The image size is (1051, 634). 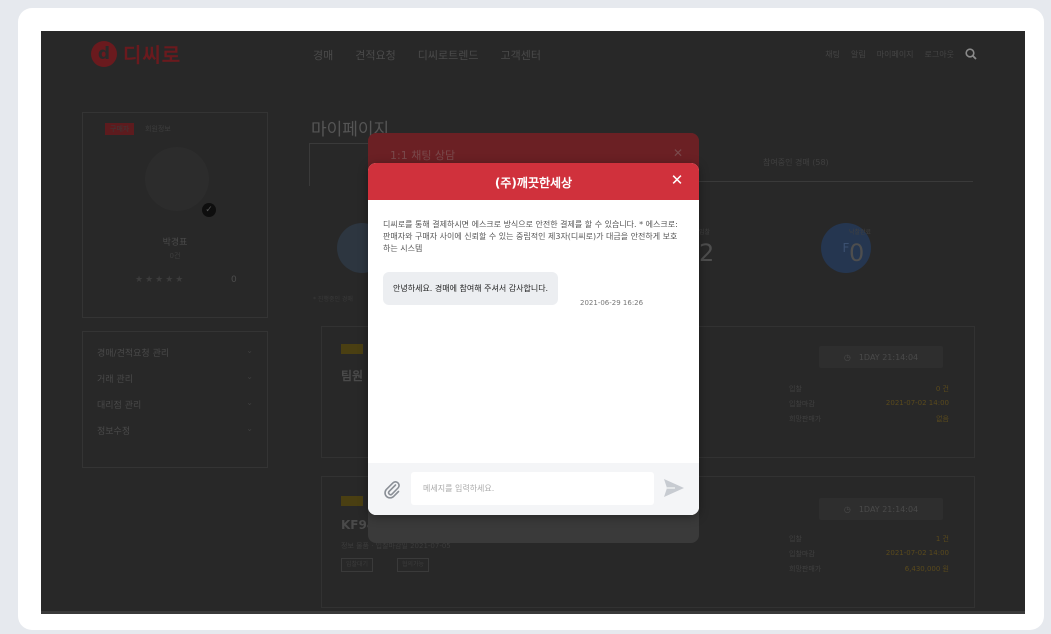 What do you see at coordinates (858, 54) in the screenshot?
I see `util-alerts: 알림` at bounding box center [858, 54].